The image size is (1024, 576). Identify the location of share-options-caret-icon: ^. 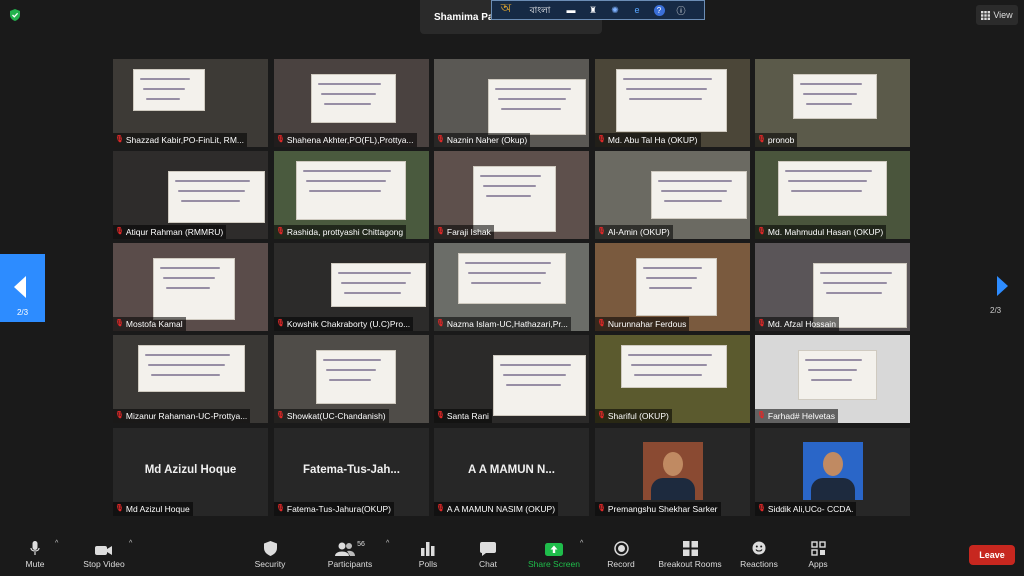
(581, 543).